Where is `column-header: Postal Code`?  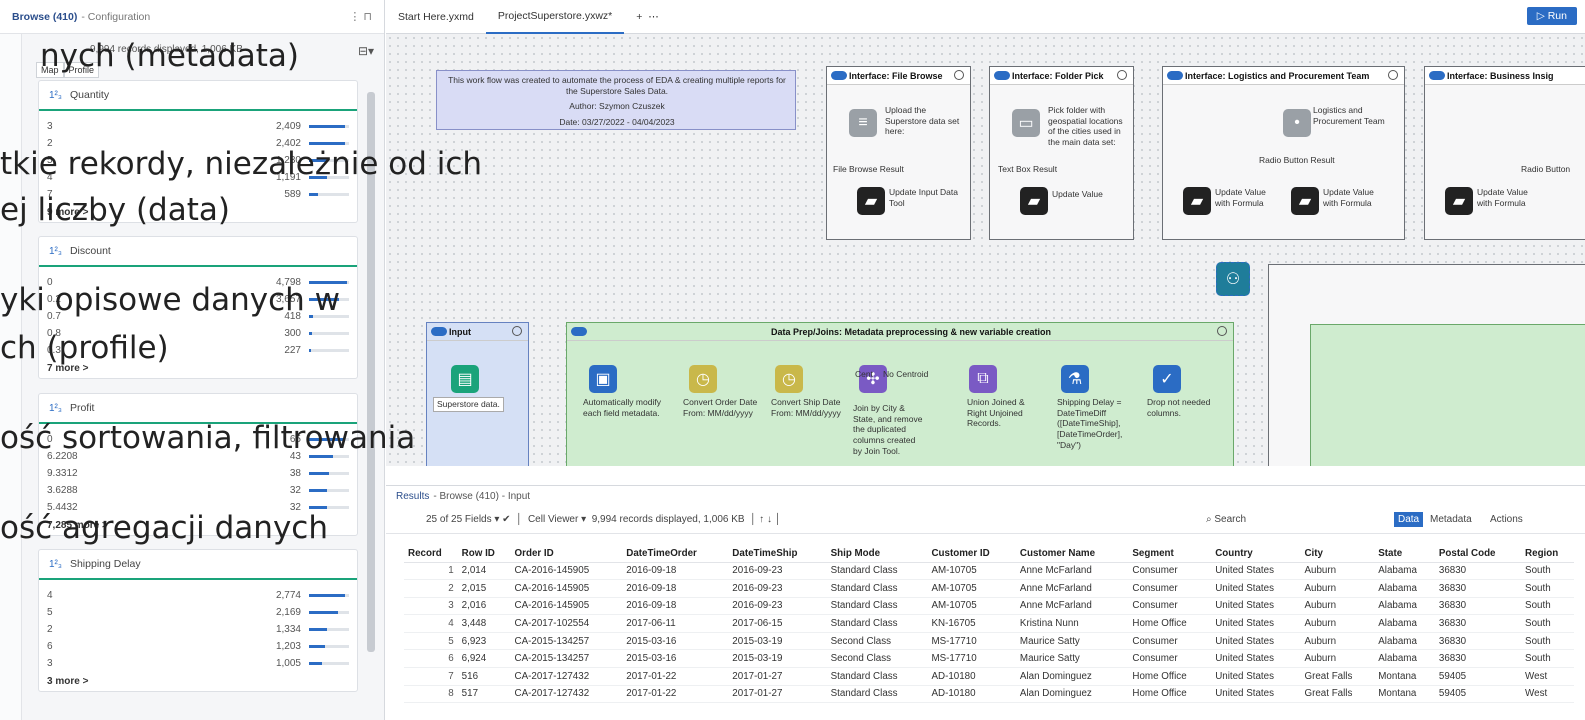
column-header: Postal Code is located at coordinates (1478, 554).